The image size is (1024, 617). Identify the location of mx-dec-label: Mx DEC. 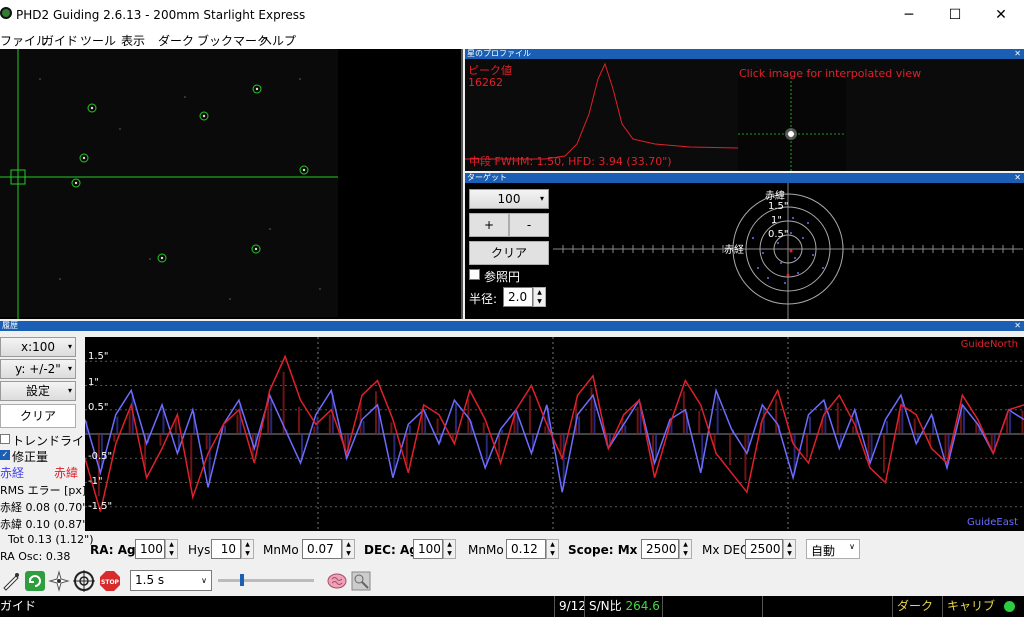
(725, 550).